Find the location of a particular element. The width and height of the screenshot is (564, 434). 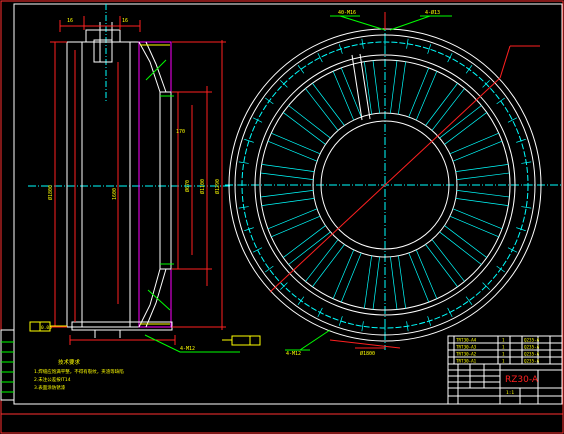

dim-circle-bottom-1: 4-M12 is located at coordinates (293, 354).